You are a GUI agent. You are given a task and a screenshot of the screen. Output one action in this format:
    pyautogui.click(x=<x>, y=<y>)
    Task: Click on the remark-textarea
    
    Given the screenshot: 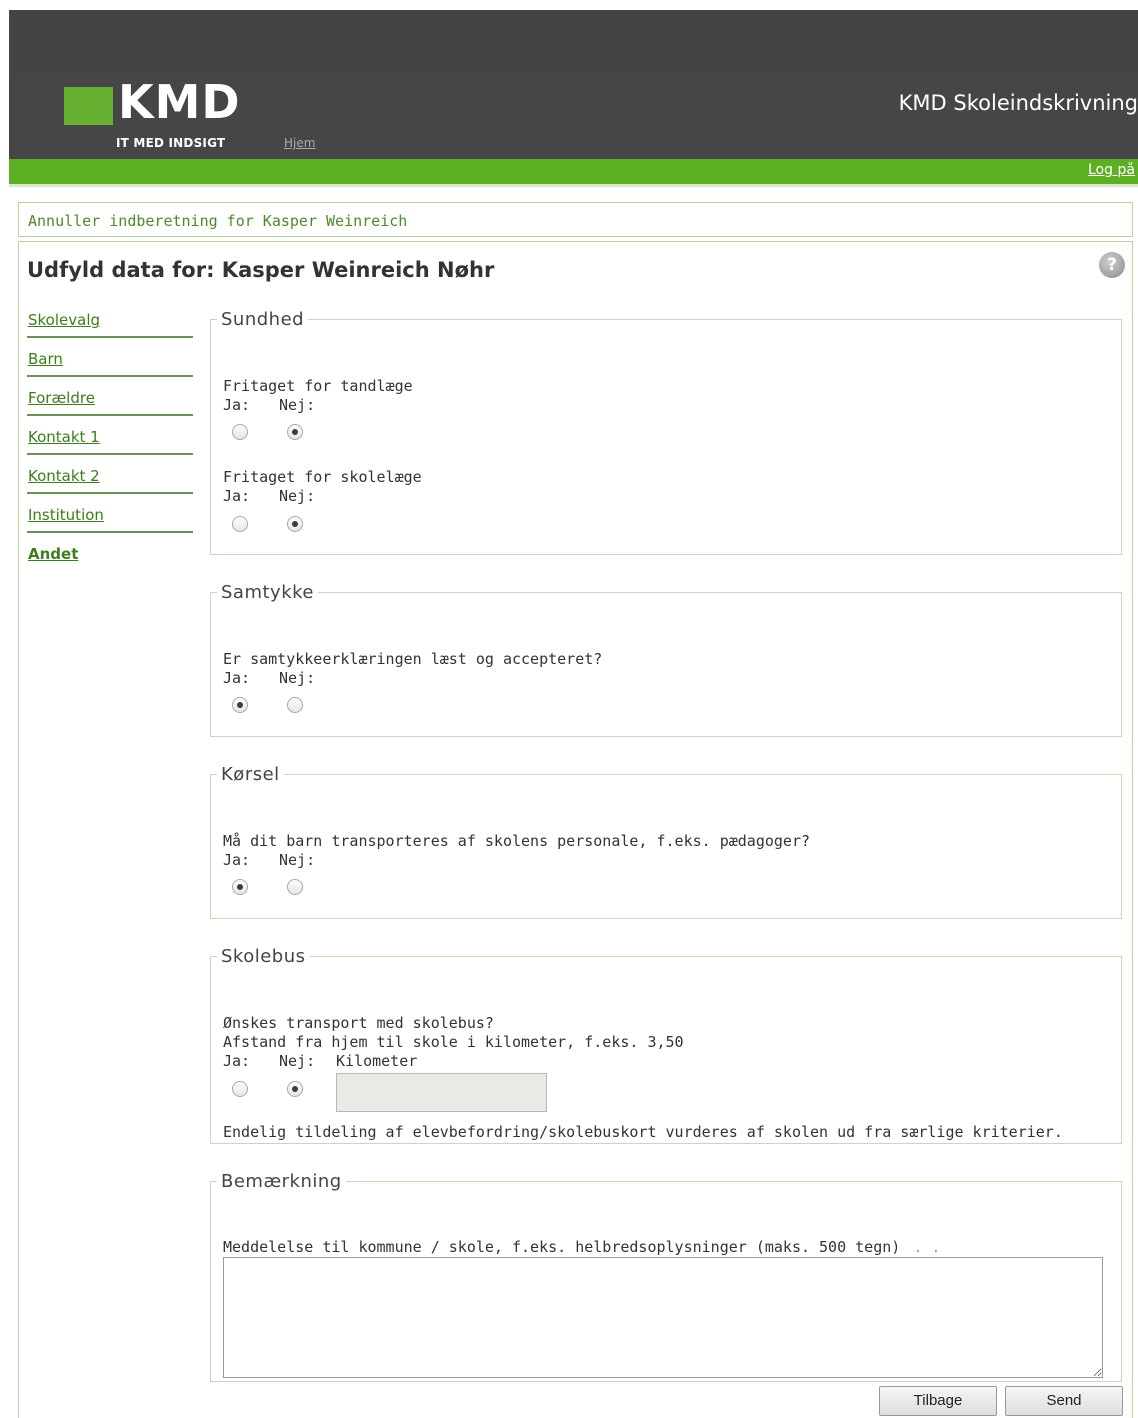 What is the action you would take?
    pyautogui.click(x=663, y=1317)
    